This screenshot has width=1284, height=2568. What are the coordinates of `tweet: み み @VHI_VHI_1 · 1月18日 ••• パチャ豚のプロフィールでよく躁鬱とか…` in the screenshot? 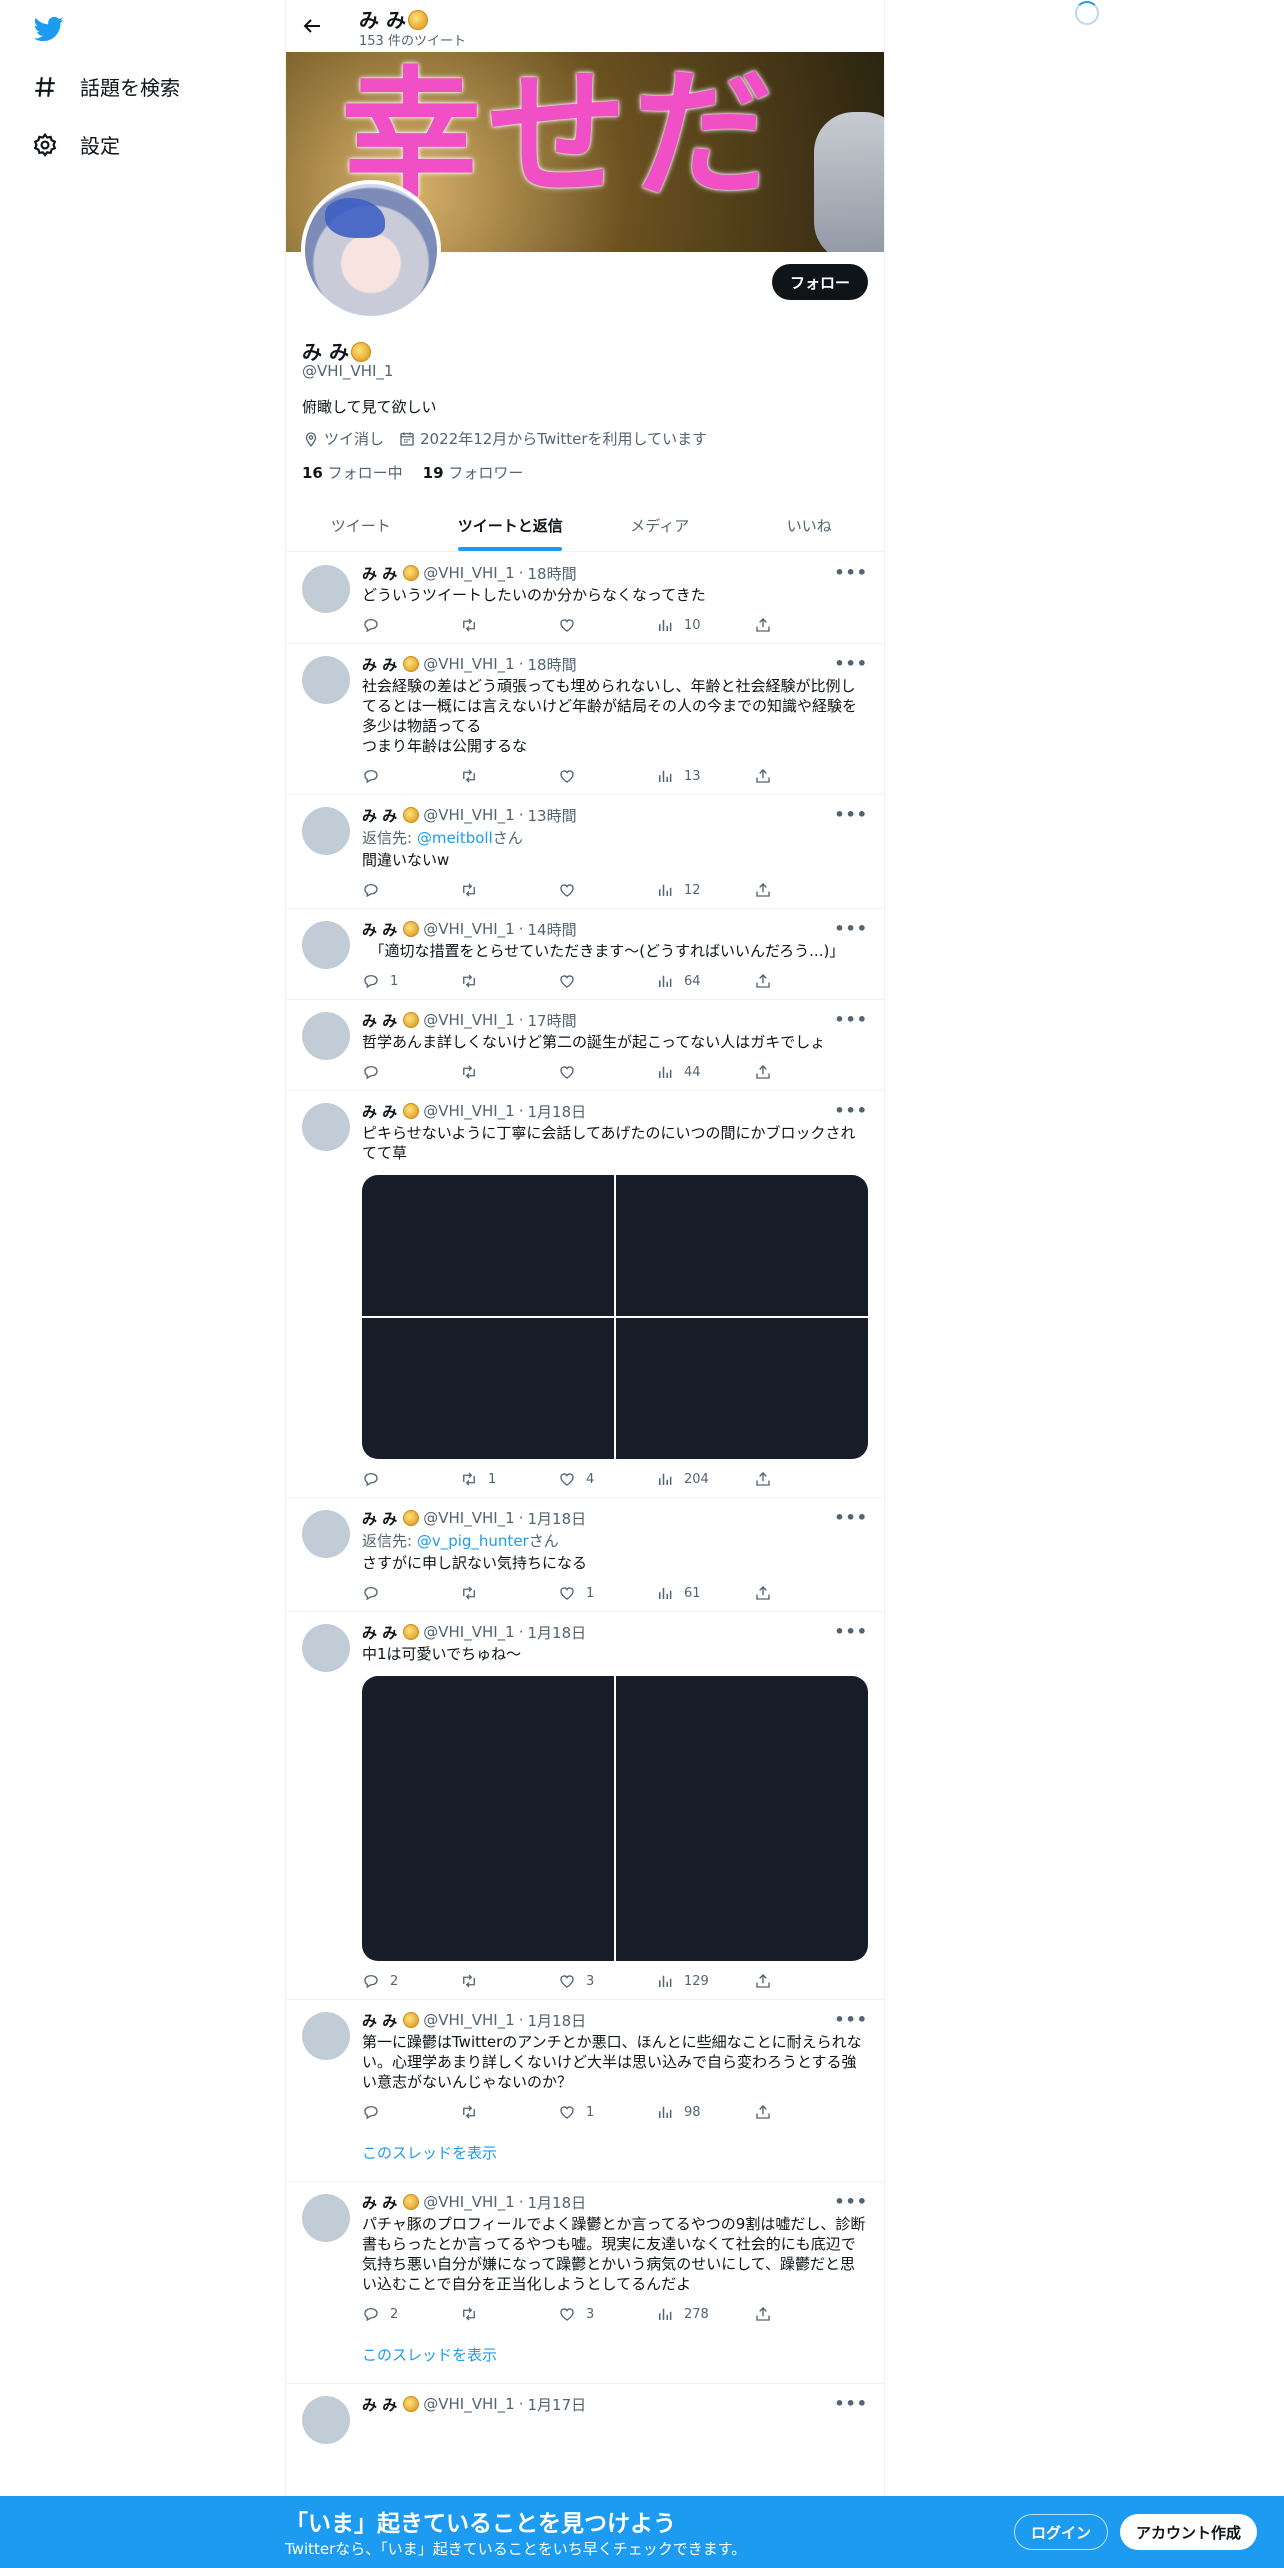 It's located at (585, 2283).